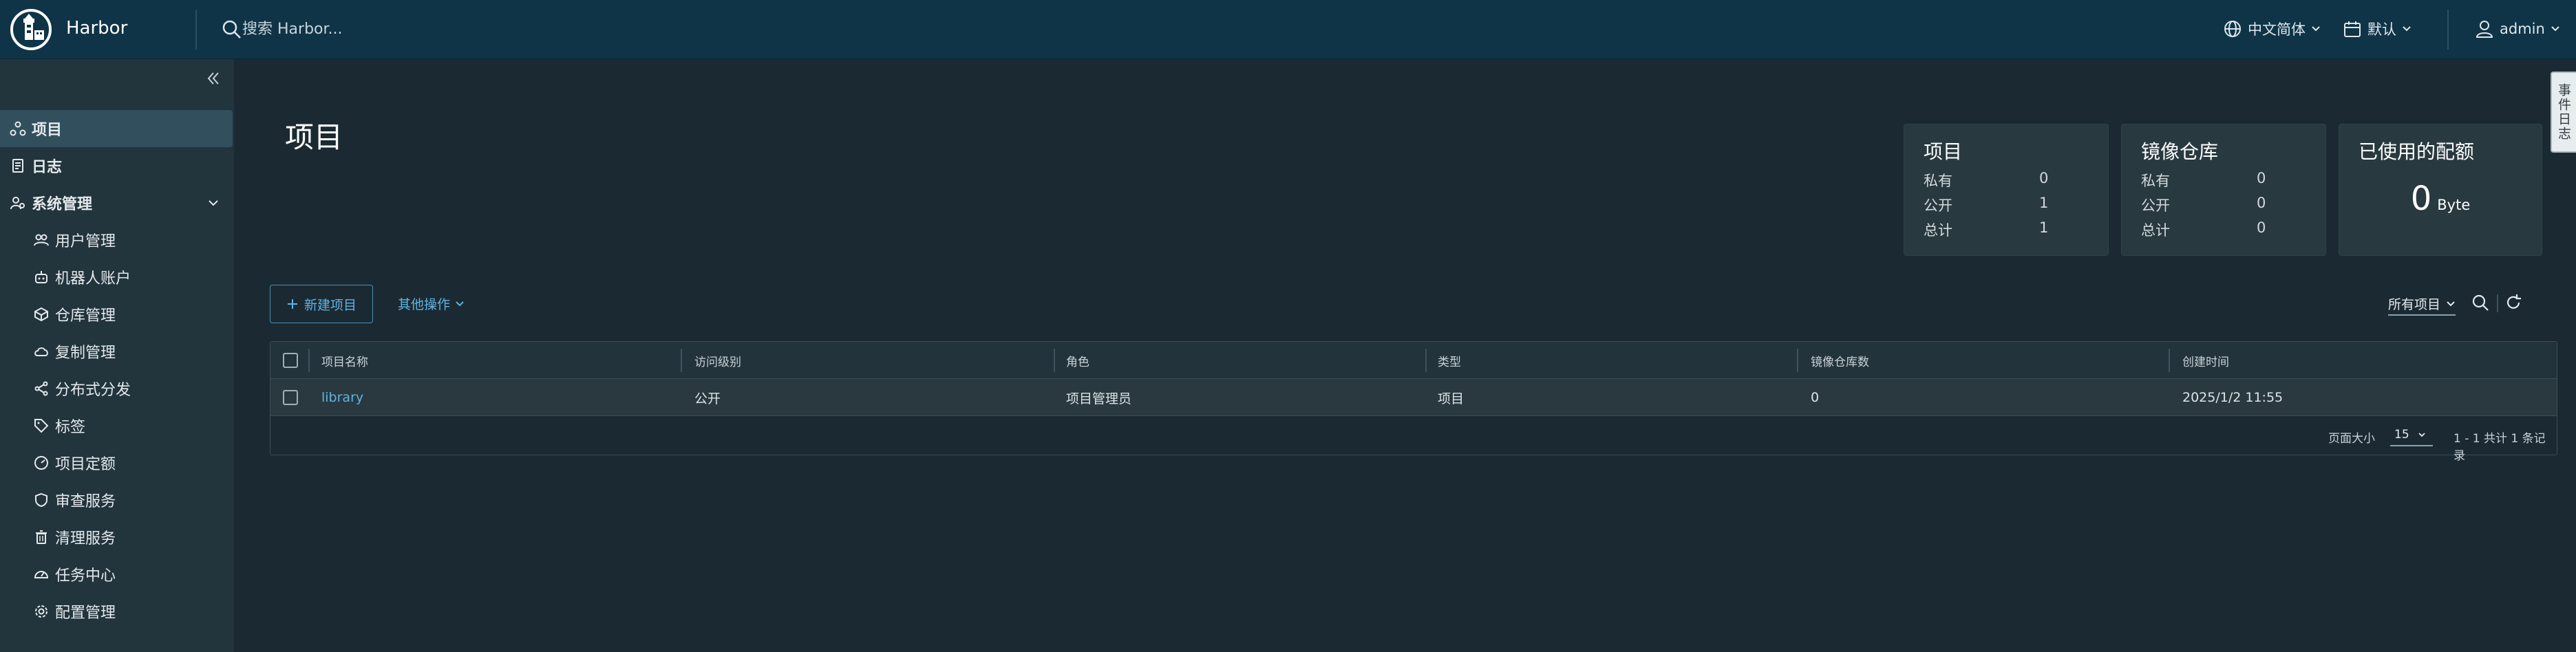 The image size is (2576, 652). Describe the element at coordinates (116, 426) in the screenshot. I see `sidebar-item-labels: 标签` at that location.